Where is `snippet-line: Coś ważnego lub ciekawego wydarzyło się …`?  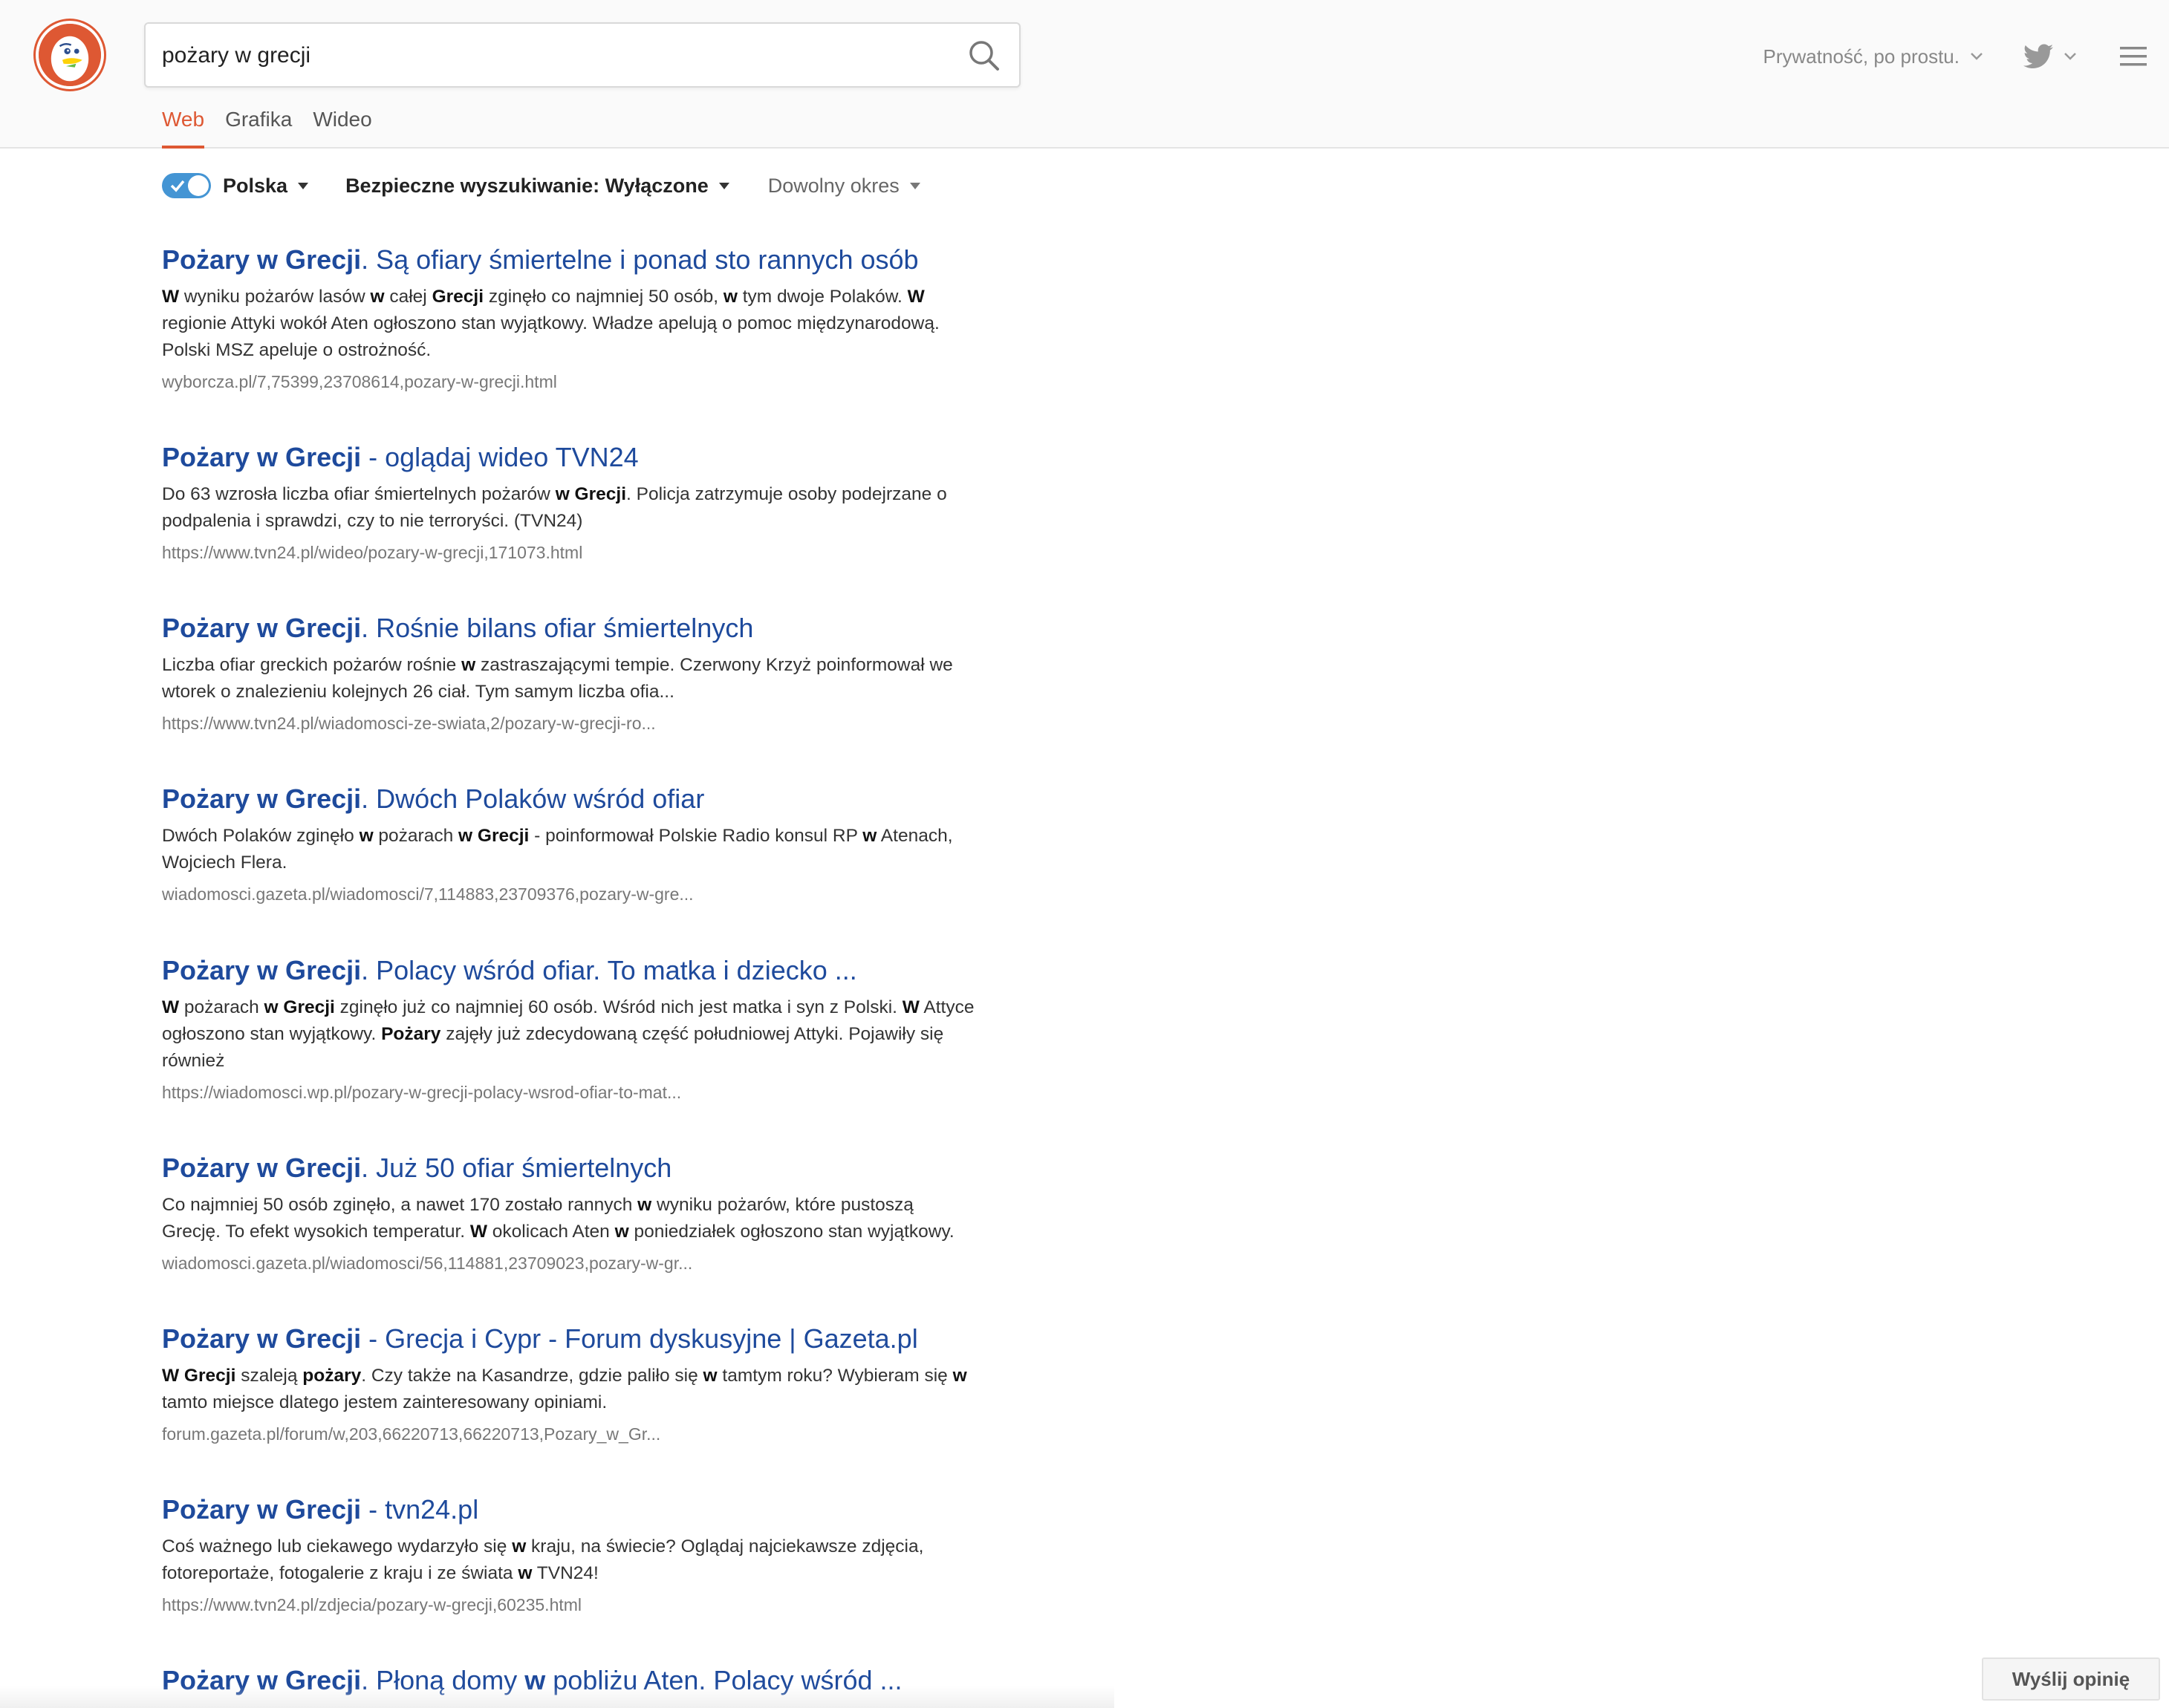 snippet-line: Coś ważnego lub ciekawego wydarzyło się … is located at coordinates (593, 1546).